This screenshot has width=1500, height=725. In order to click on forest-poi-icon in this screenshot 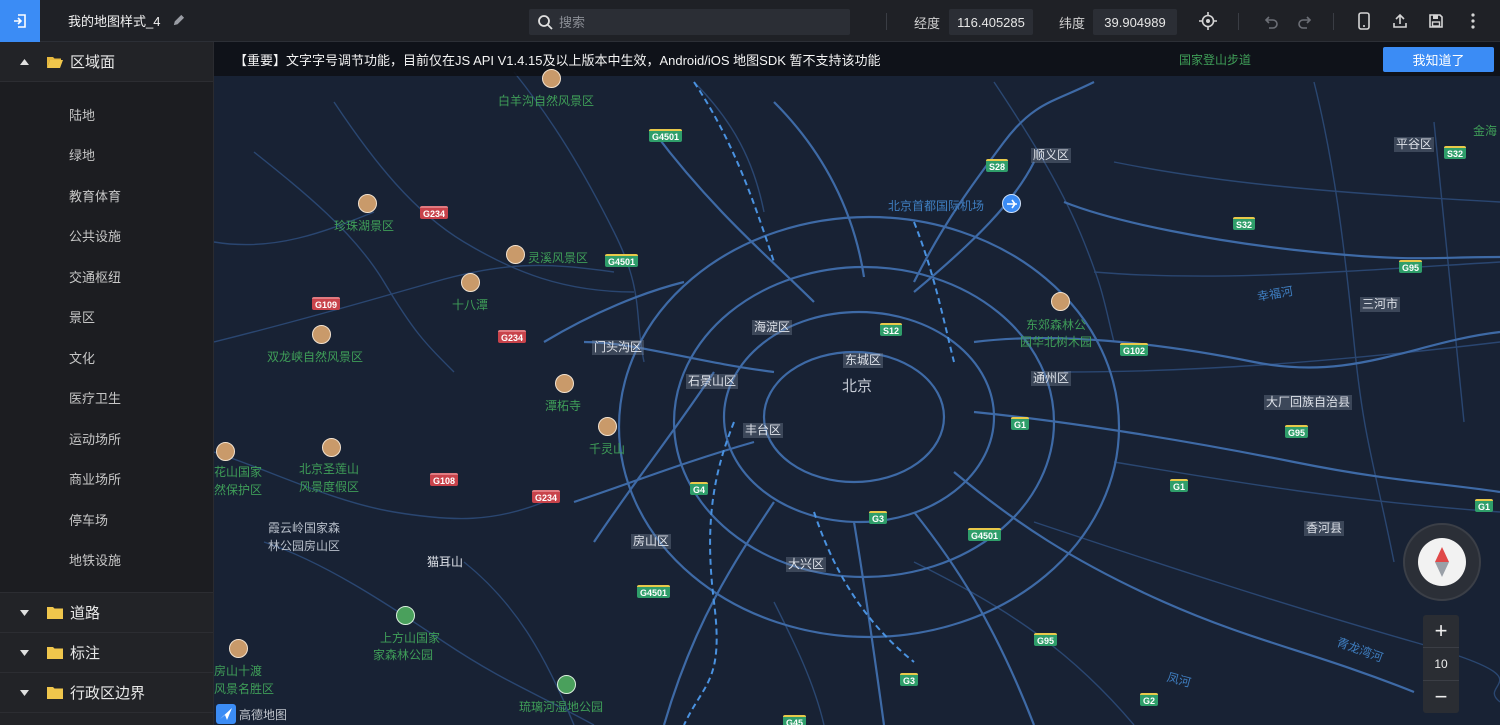, I will do `click(405, 615)`.